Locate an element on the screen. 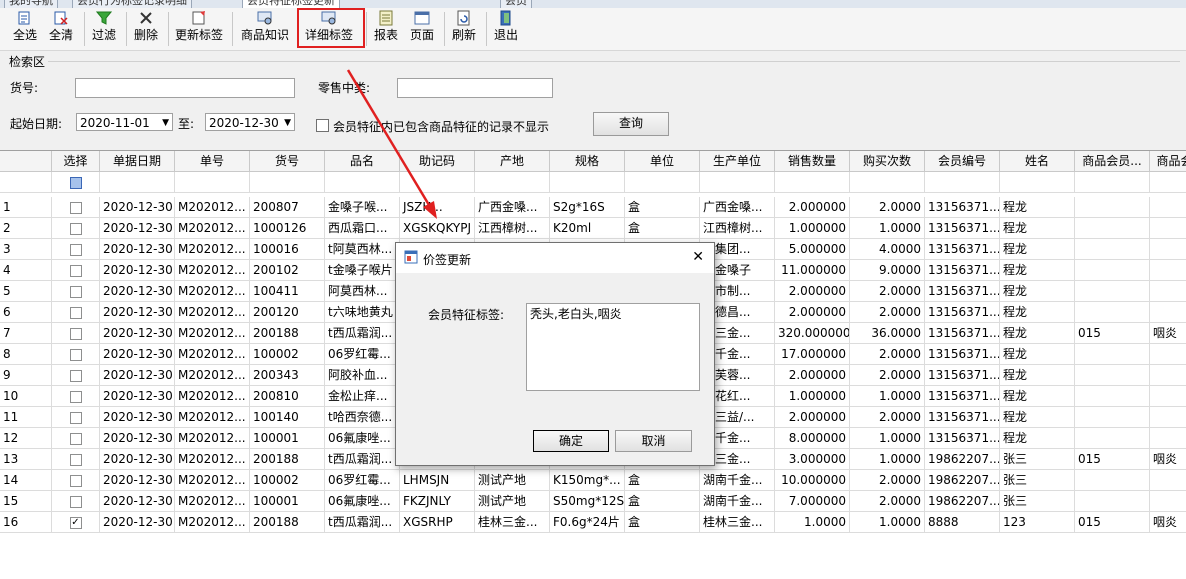 Image resolution: width=1186 pixels, height=579 pixels. cancel-button: 取消 is located at coordinates (653, 441).